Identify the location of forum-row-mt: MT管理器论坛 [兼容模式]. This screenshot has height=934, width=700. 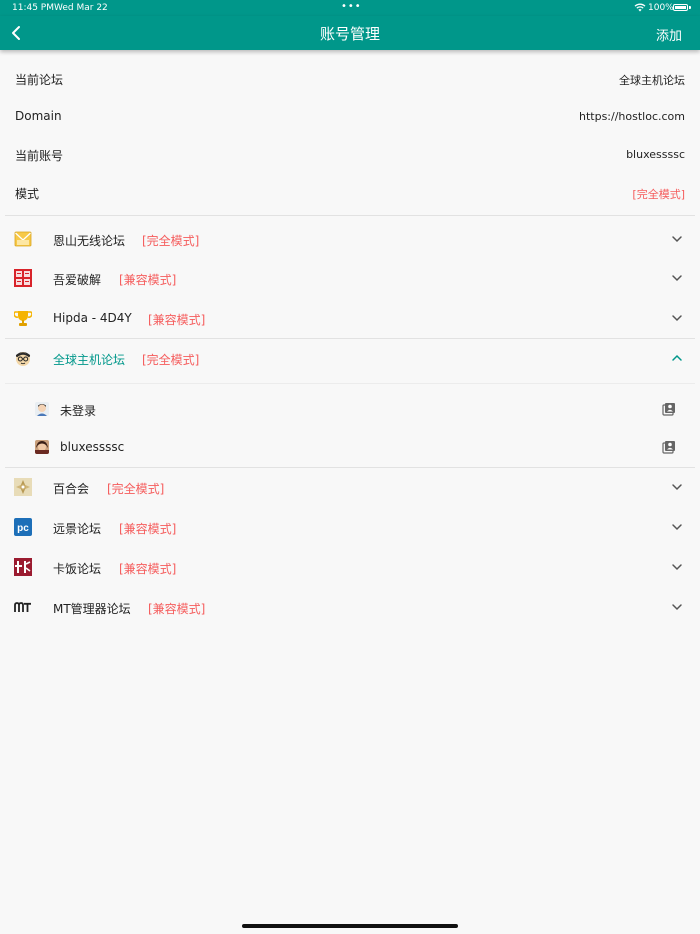
(350, 608).